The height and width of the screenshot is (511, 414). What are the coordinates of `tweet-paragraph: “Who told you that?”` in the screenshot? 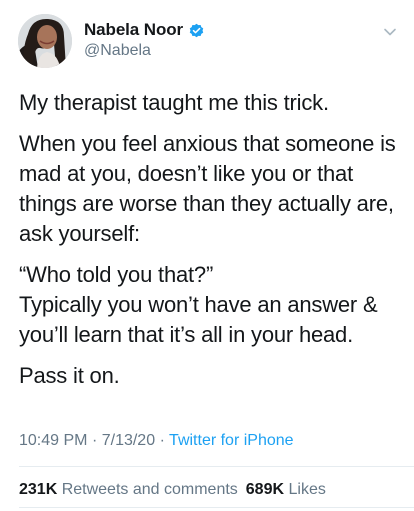 It's located at (116, 274).